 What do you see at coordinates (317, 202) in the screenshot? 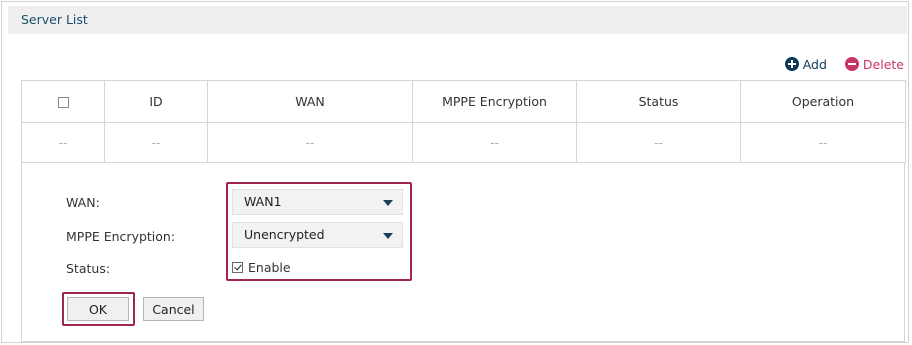
I see `wan-select: WAN1` at bounding box center [317, 202].